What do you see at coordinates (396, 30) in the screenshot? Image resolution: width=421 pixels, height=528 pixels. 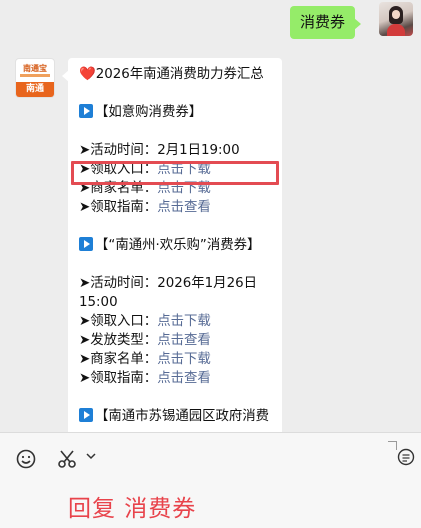 I see `avatar-dress` at bounding box center [396, 30].